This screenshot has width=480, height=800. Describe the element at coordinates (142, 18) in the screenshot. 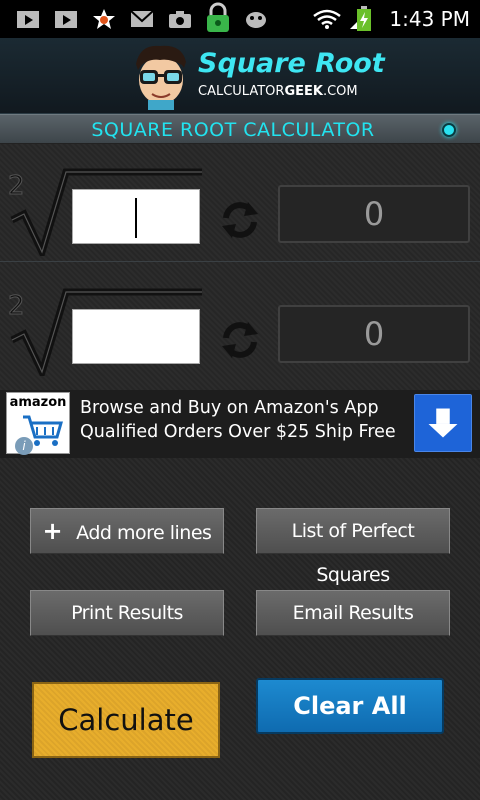

I see `gmail-icon` at that location.